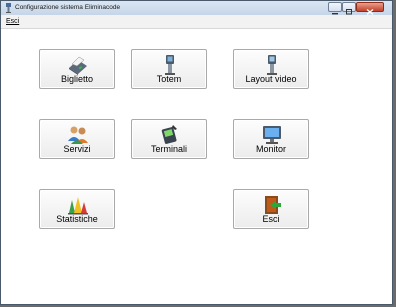 The height and width of the screenshot is (307, 396). Describe the element at coordinates (349, 8) in the screenshot. I see `maximize-button` at that location.